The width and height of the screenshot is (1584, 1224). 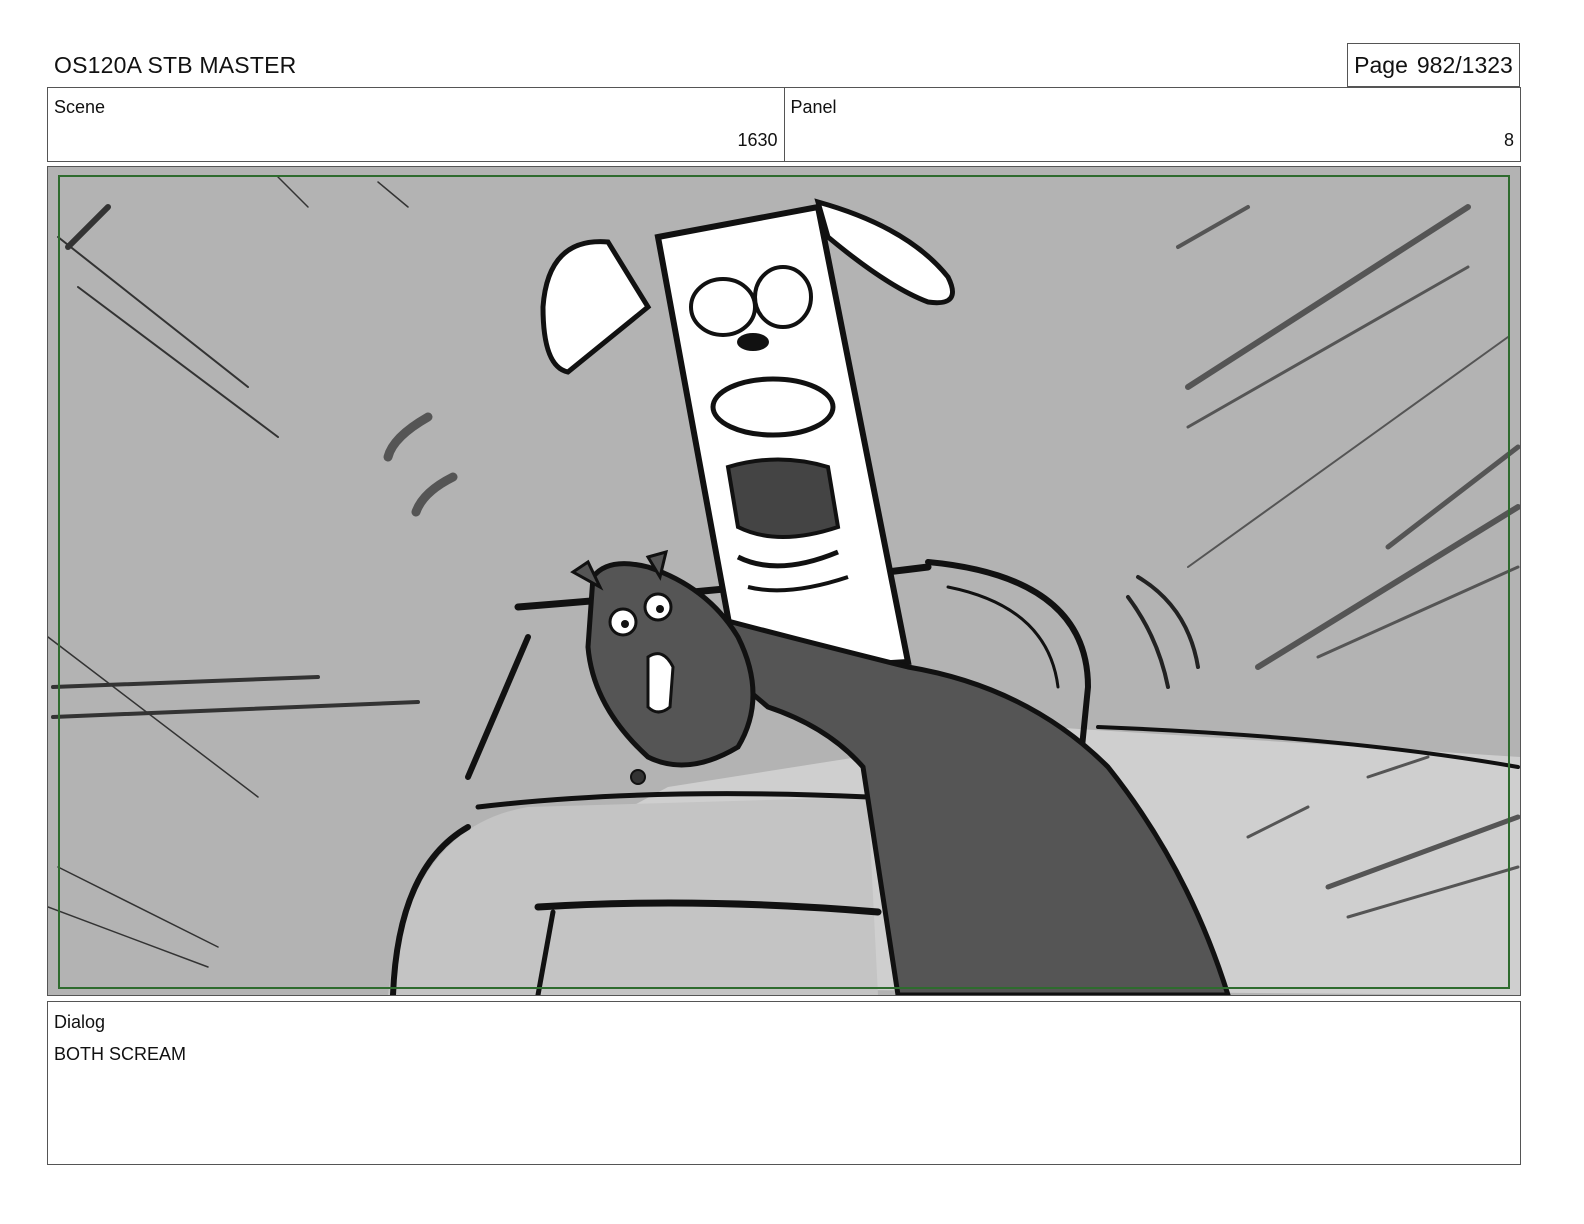 What do you see at coordinates (175, 65) in the screenshot?
I see `document-title: OS120A STB MASTER` at bounding box center [175, 65].